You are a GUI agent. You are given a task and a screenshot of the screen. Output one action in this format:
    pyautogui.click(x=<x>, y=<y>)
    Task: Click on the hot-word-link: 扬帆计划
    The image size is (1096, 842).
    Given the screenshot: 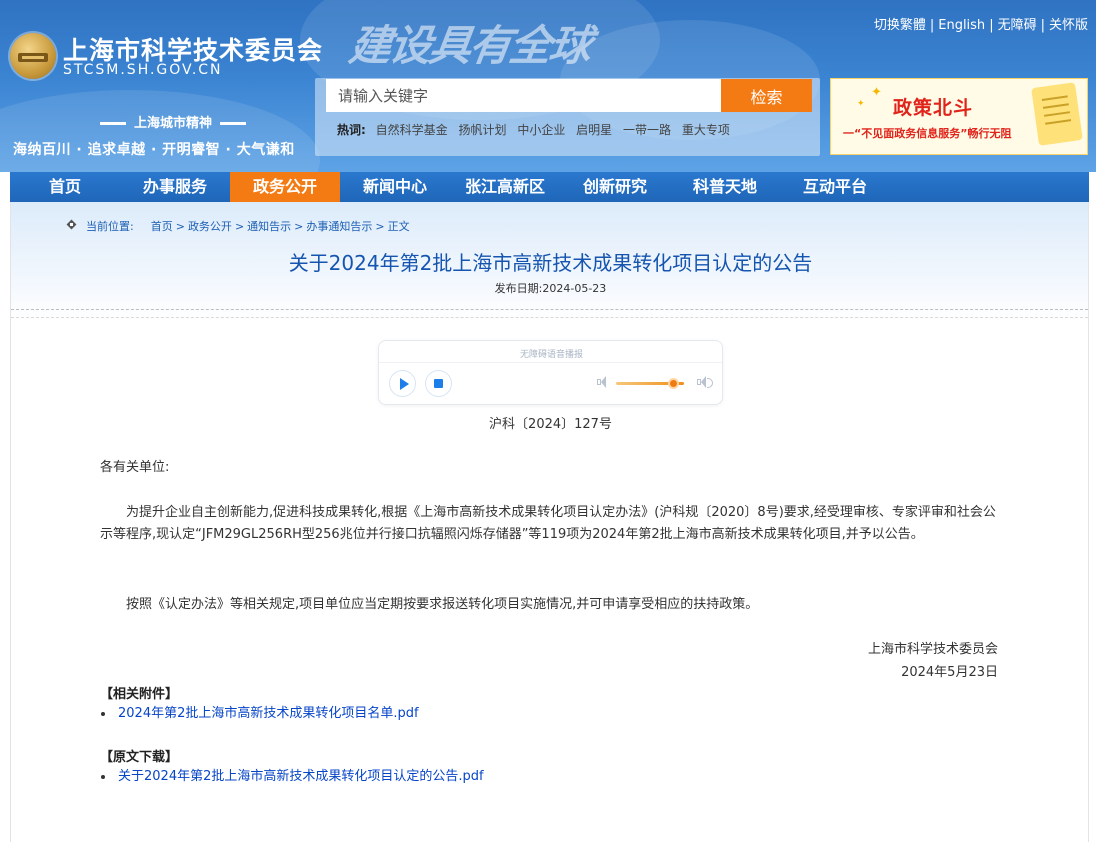 What is the action you would take?
    pyautogui.click(x=482, y=130)
    